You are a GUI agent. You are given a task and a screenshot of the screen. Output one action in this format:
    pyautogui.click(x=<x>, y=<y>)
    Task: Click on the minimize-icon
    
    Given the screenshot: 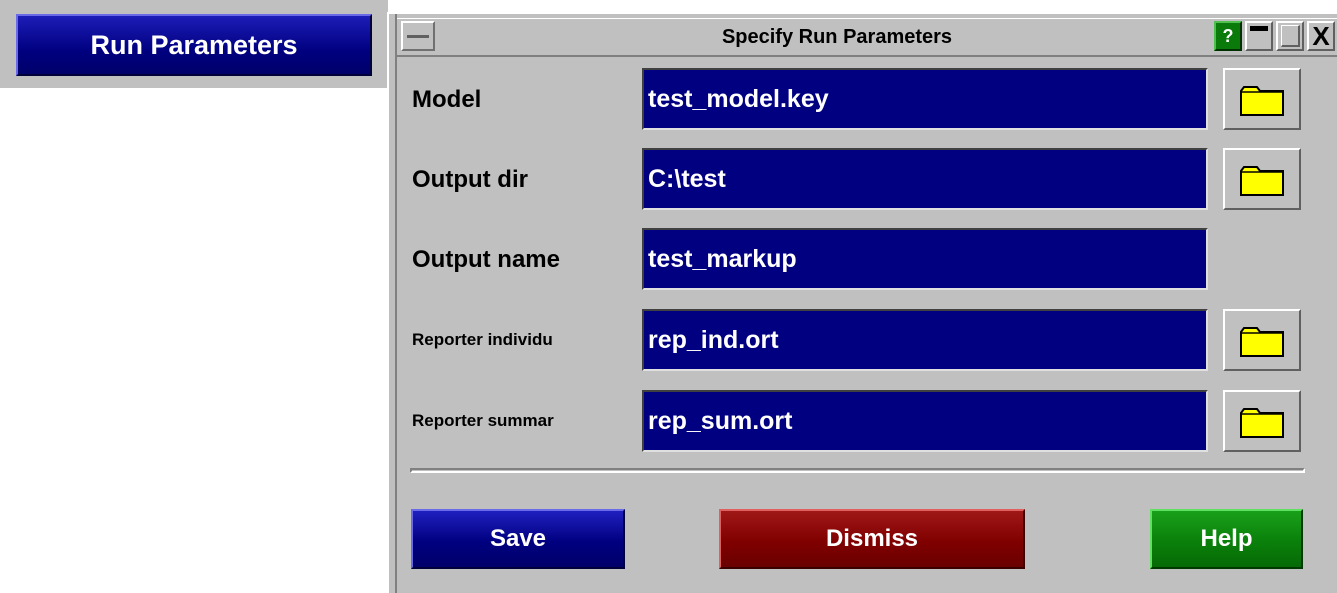 What is the action you would take?
    pyautogui.click(x=1259, y=36)
    